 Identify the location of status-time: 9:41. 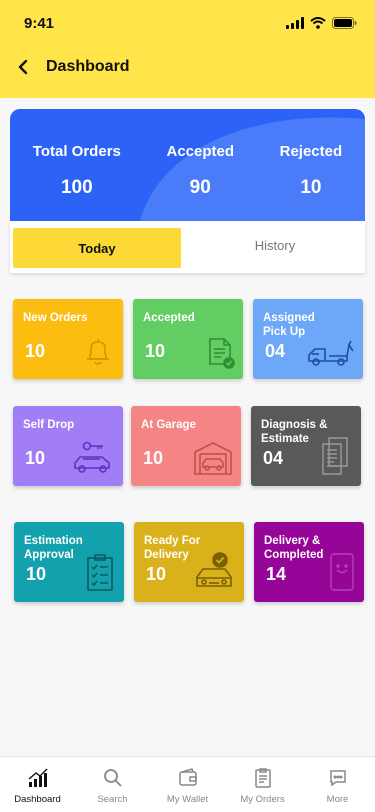
(39, 23).